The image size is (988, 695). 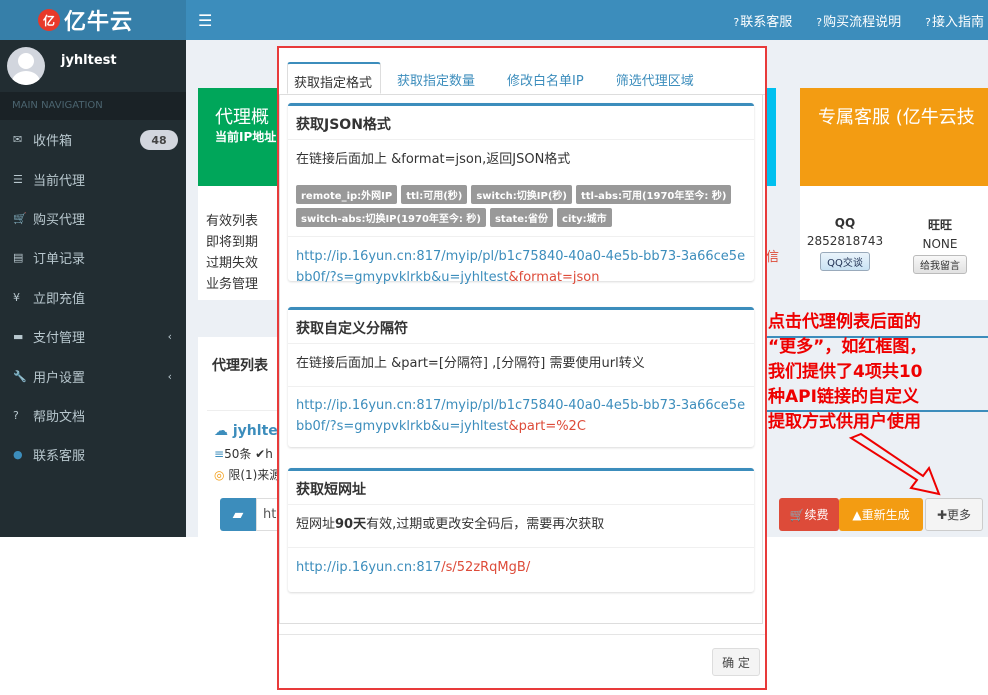 What do you see at coordinates (954, 514) in the screenshot?
I see `more-button: ✚ 更多` at bounding box center [954, 514].